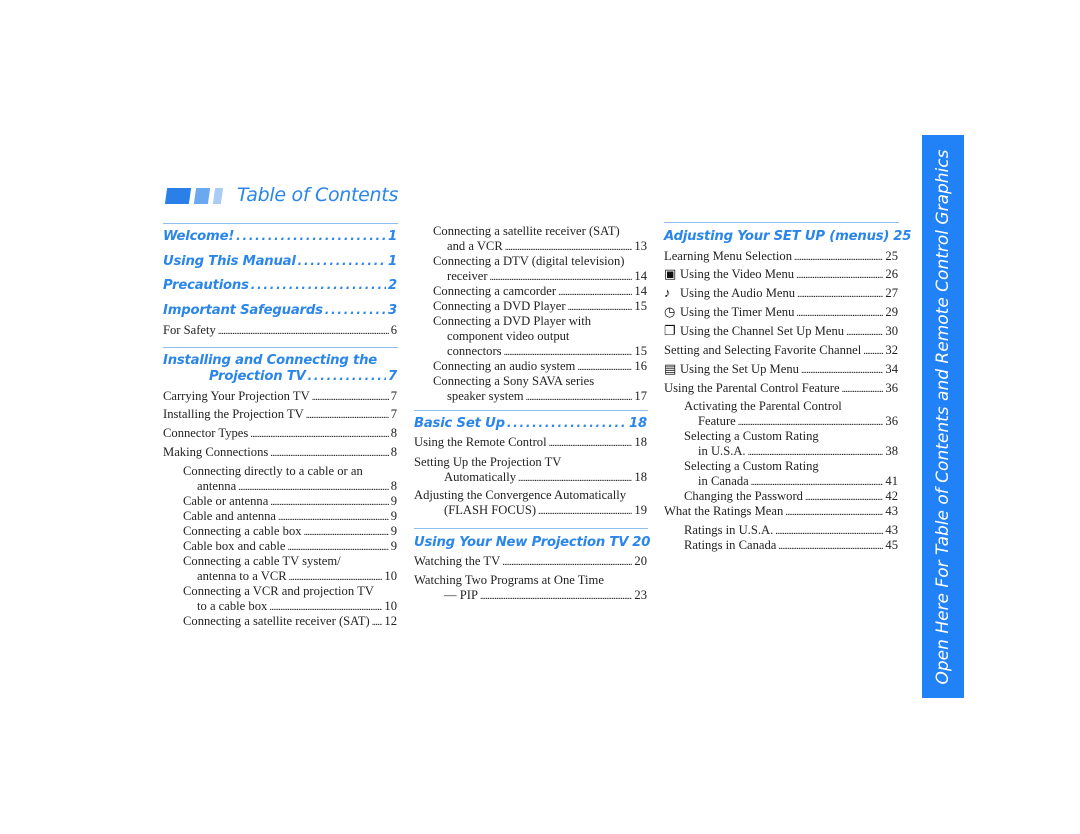 This screenshot has height=834, width=1080. Describe the element at coordinates (318, 195) in the screenshot. I see `page-title: Table of Contents` at that location.